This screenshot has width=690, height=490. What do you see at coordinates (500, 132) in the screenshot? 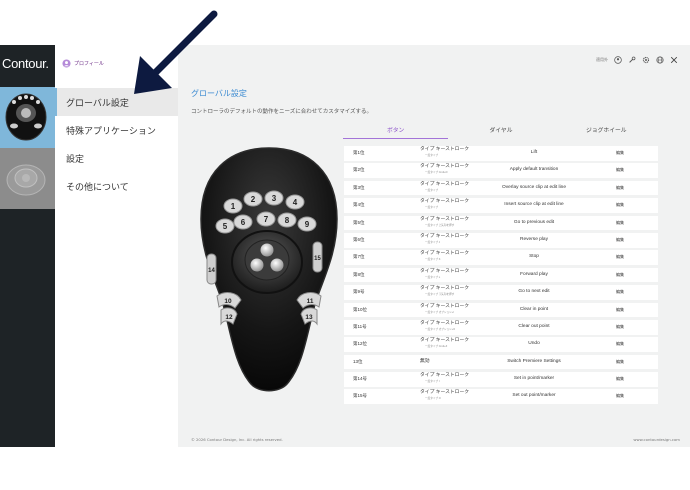
I see `tab-dial: ダイヤル` at bounding box center [500, 132].